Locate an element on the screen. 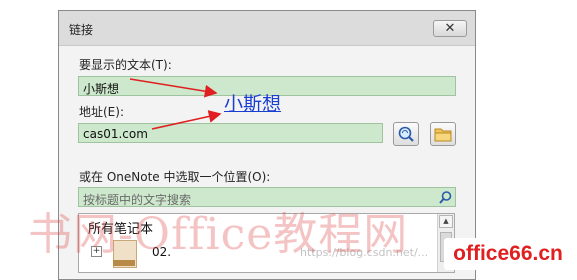  arrow-to-text is located at coordinates (173, 88).